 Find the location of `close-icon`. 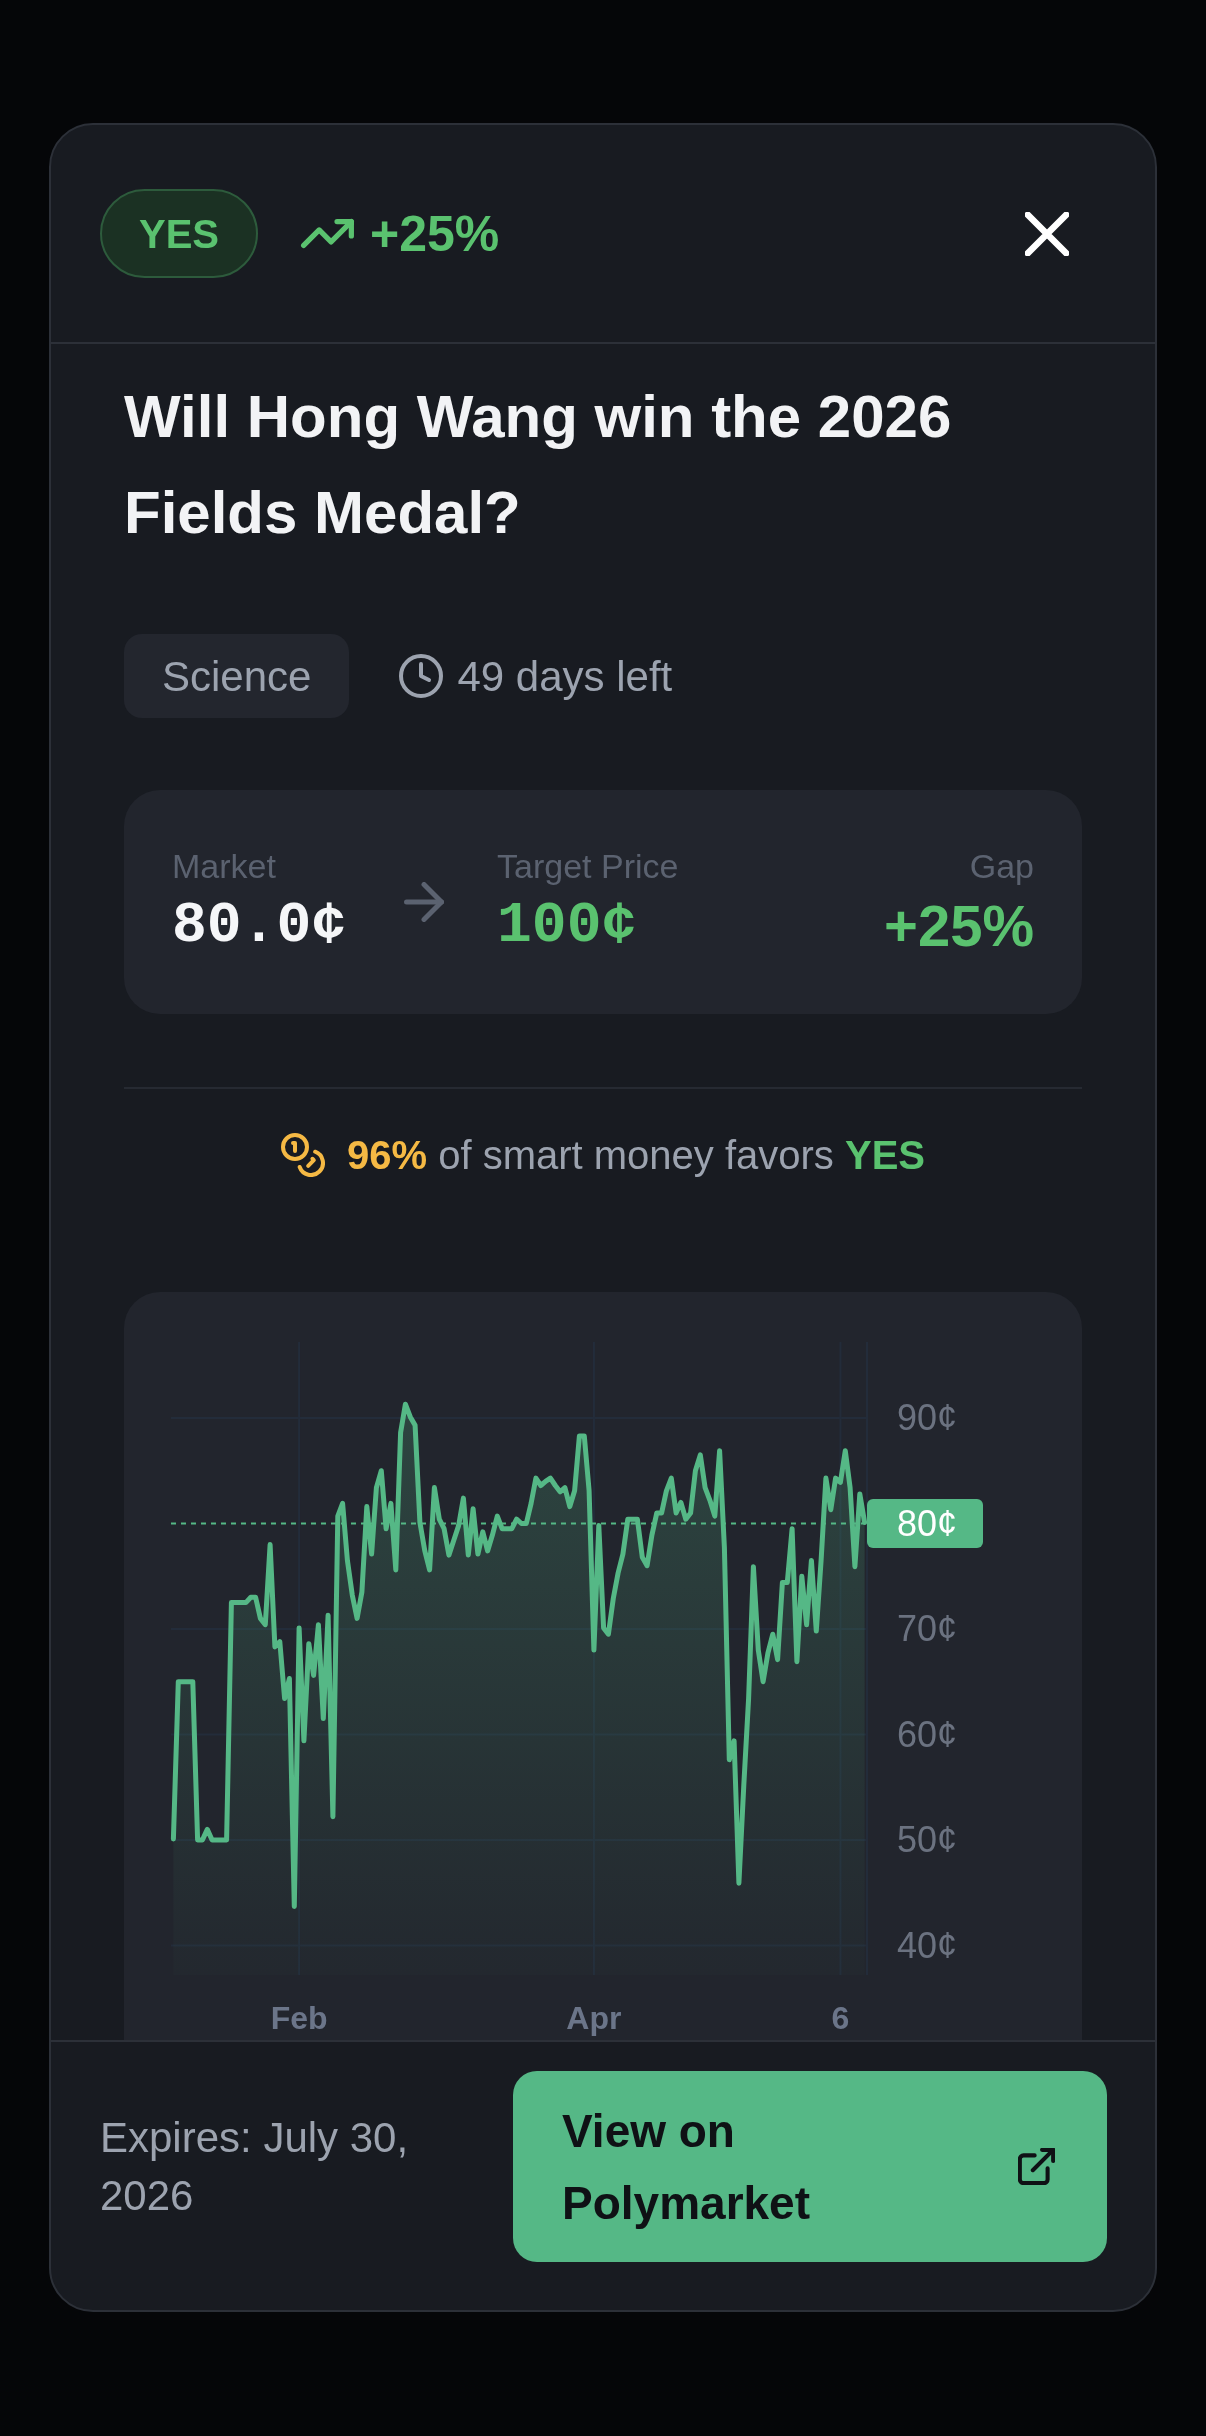

close-icon is located at coordinates (1047, 233).